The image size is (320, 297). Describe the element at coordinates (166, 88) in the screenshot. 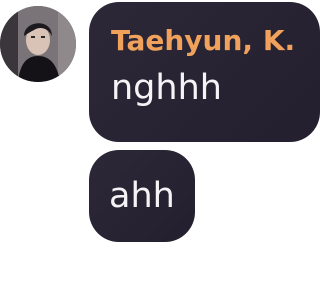

I see `message-text: nghhh` at that location.